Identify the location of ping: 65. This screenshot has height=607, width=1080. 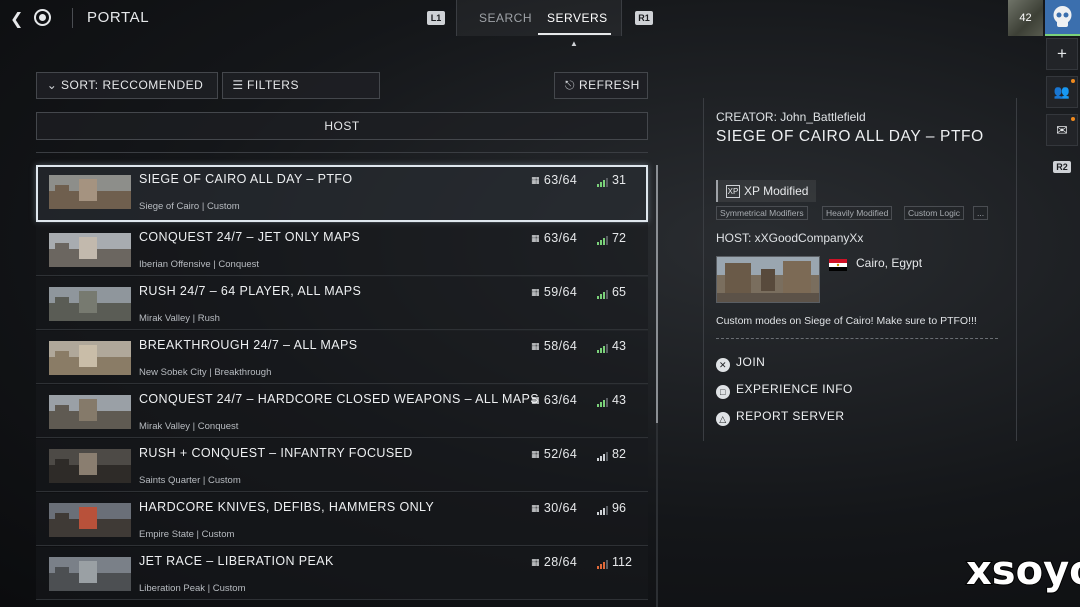
(611, 292).